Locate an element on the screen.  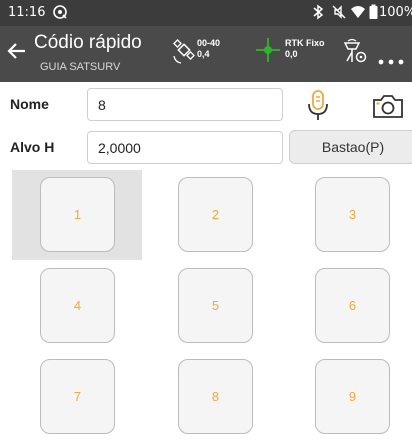
keypad-cell-6: 6 is located at coordinates (349, 306).